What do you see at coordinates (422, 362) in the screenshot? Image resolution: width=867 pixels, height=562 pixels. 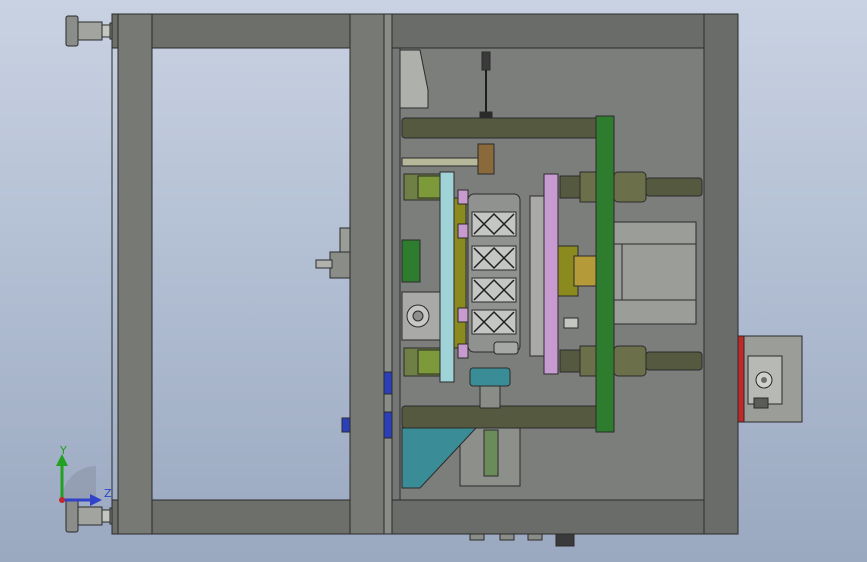 I see `clamp-block-bottom` at bounding box center [422, 362].